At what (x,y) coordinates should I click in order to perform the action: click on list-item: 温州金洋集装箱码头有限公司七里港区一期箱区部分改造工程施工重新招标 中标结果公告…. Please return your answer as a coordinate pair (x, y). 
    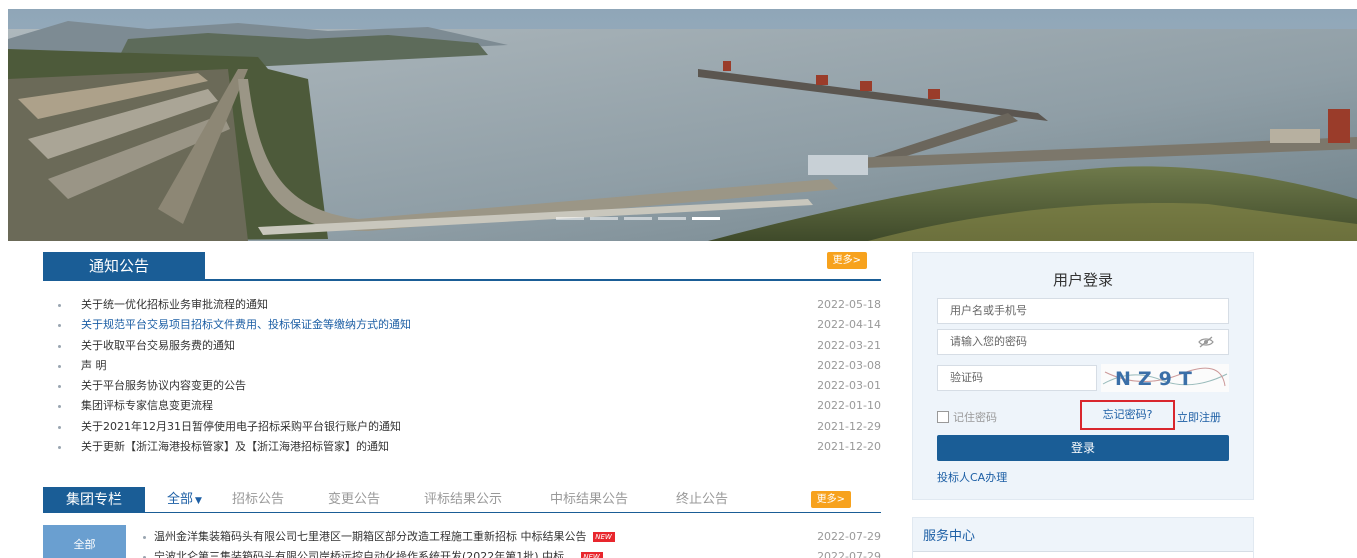
    Looking at the image, I should click on (379, 537).